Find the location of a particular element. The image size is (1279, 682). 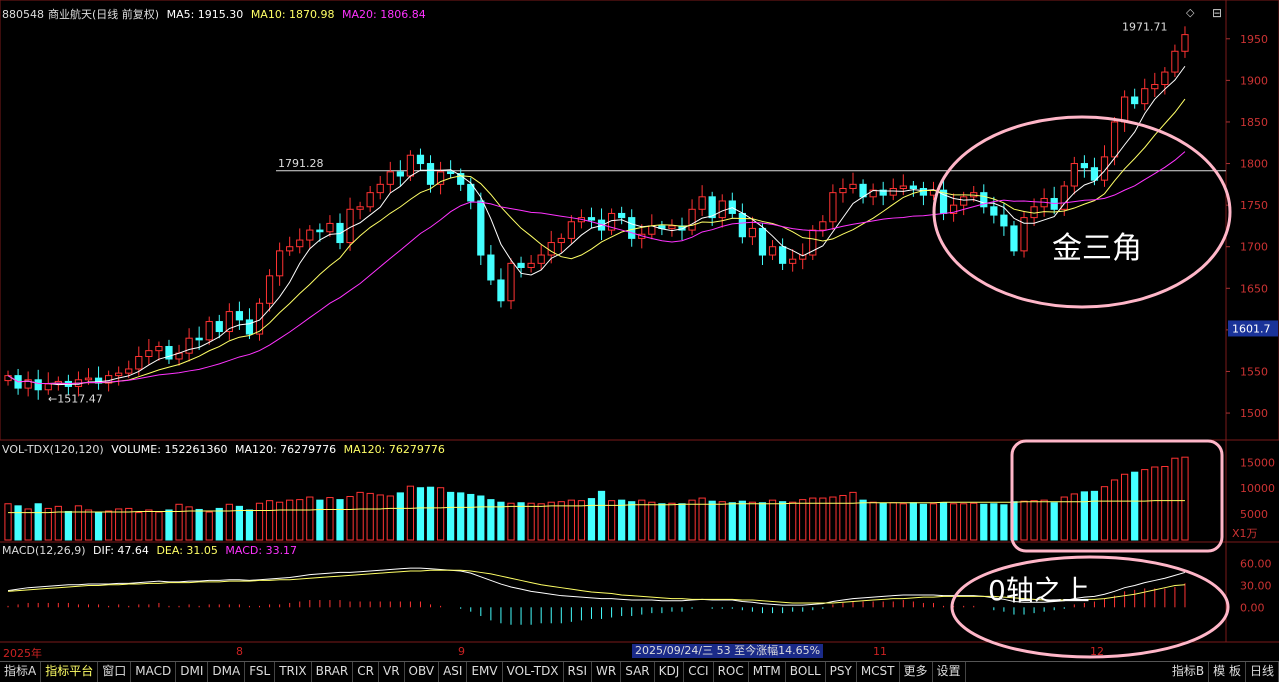

tab-6: FSL is located at coordinates (260, 672).